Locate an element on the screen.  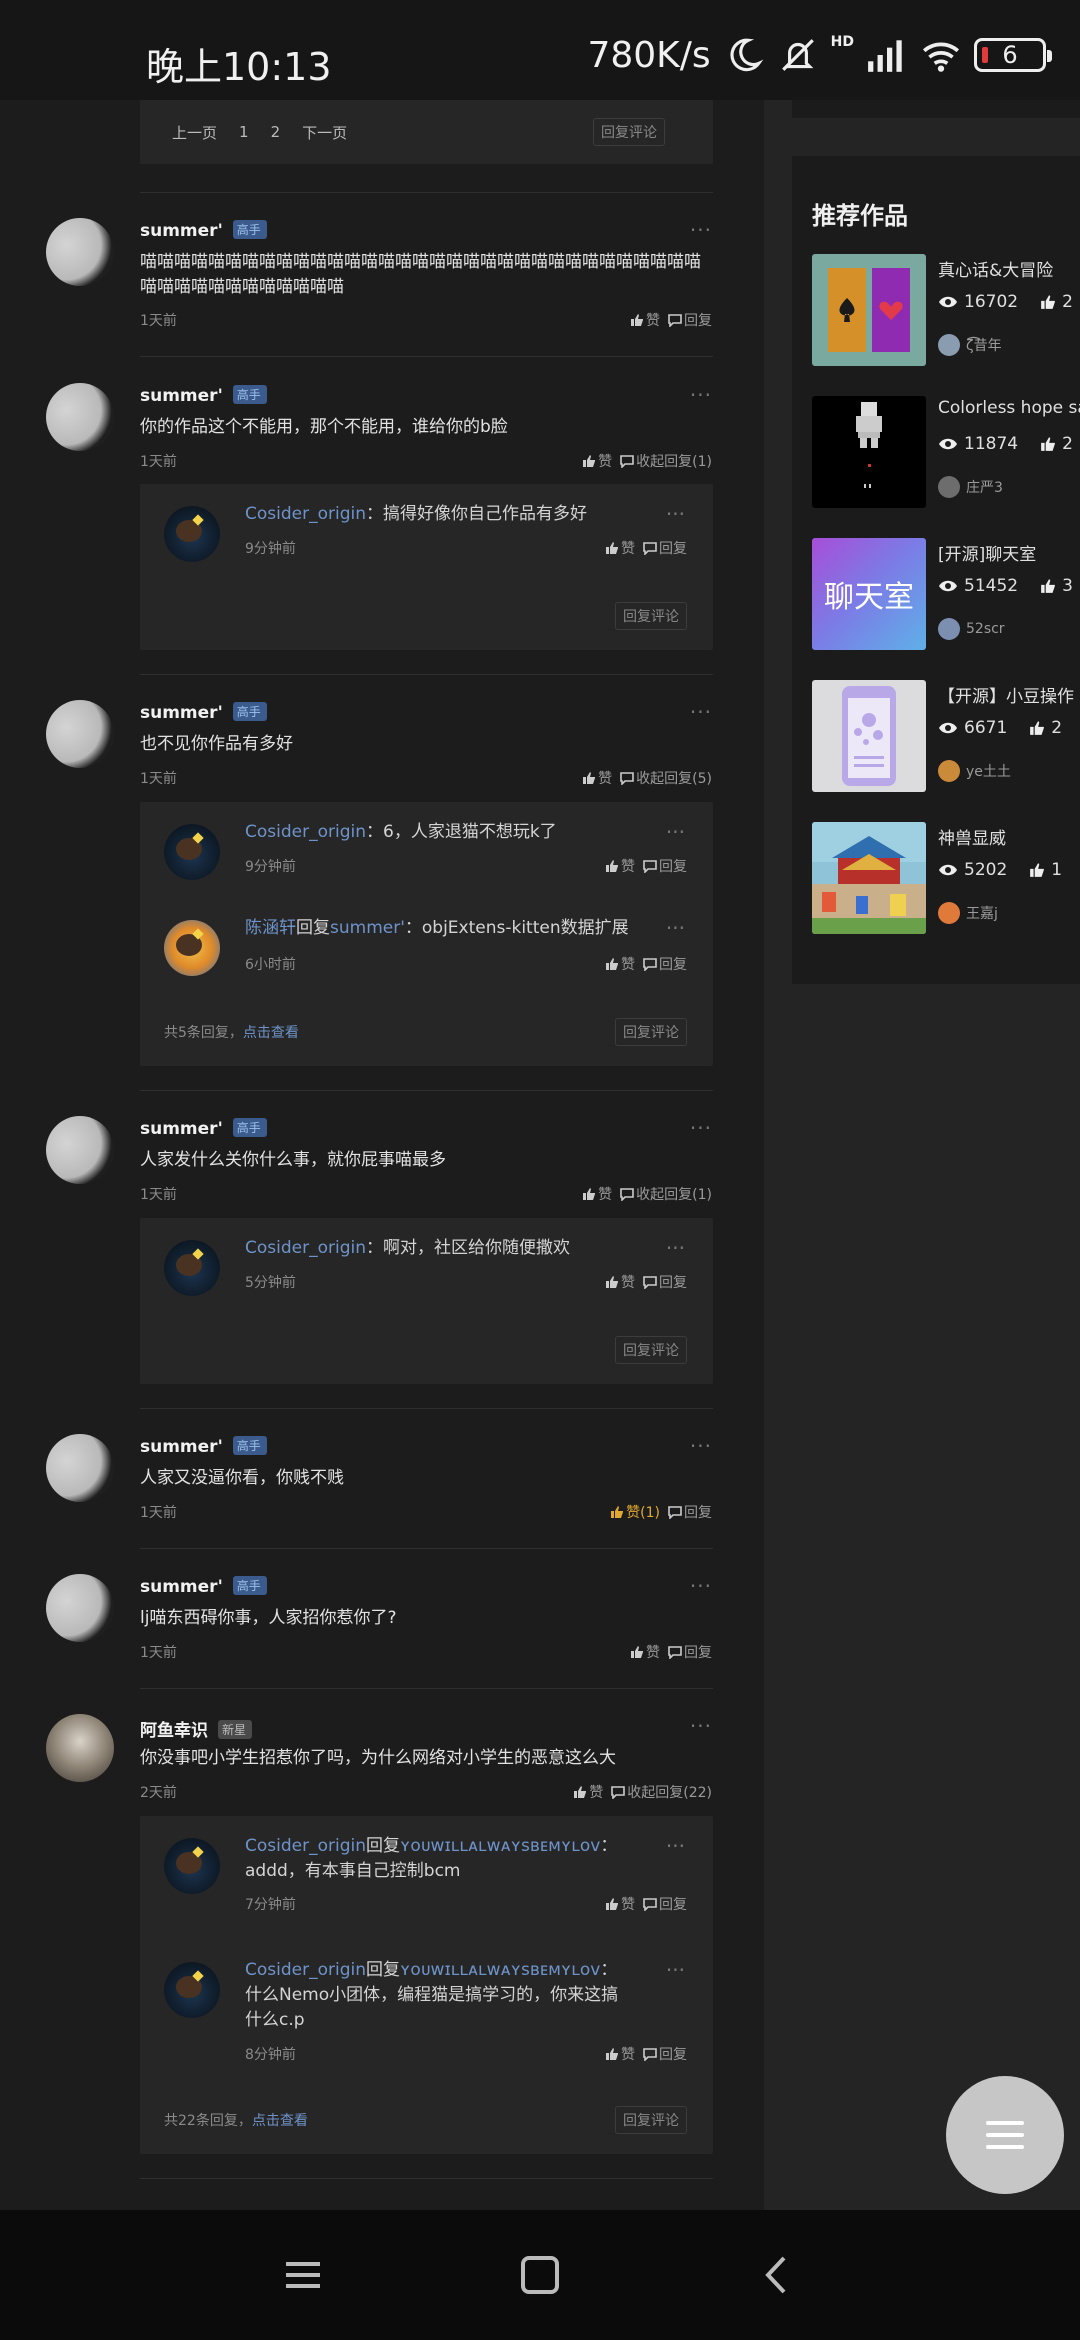
pager-prev: 上一页 is located at coordinates (194, 132).